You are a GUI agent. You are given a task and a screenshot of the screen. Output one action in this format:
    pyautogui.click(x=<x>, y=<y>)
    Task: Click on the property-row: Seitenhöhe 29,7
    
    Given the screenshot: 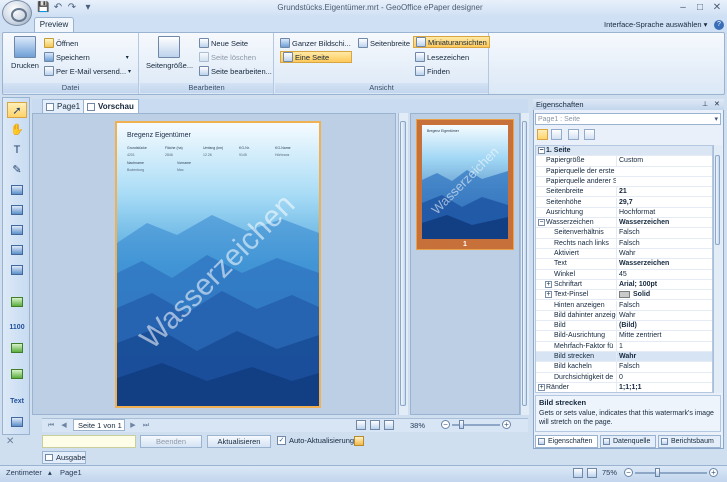 What is the action you would take?
    pyautogui.click(x=624, y=202)
    